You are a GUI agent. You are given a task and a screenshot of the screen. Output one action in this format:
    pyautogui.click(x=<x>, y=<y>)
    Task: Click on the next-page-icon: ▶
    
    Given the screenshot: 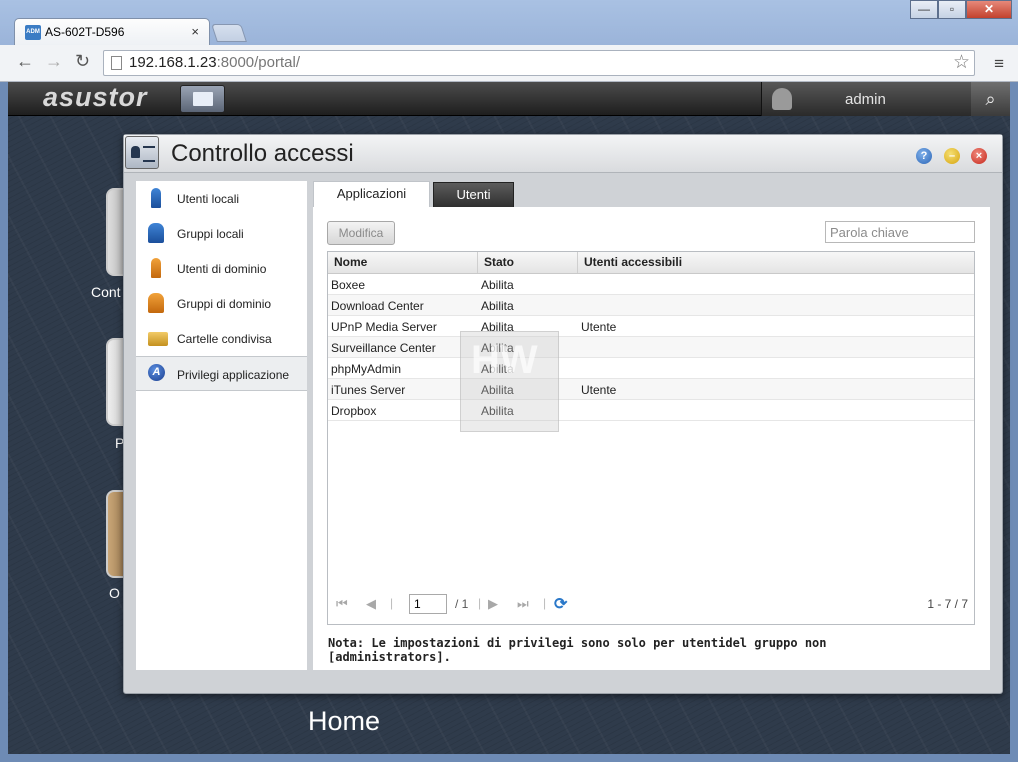 What is the action you would take?
    pyautogui.click(x=493, y=604)
    